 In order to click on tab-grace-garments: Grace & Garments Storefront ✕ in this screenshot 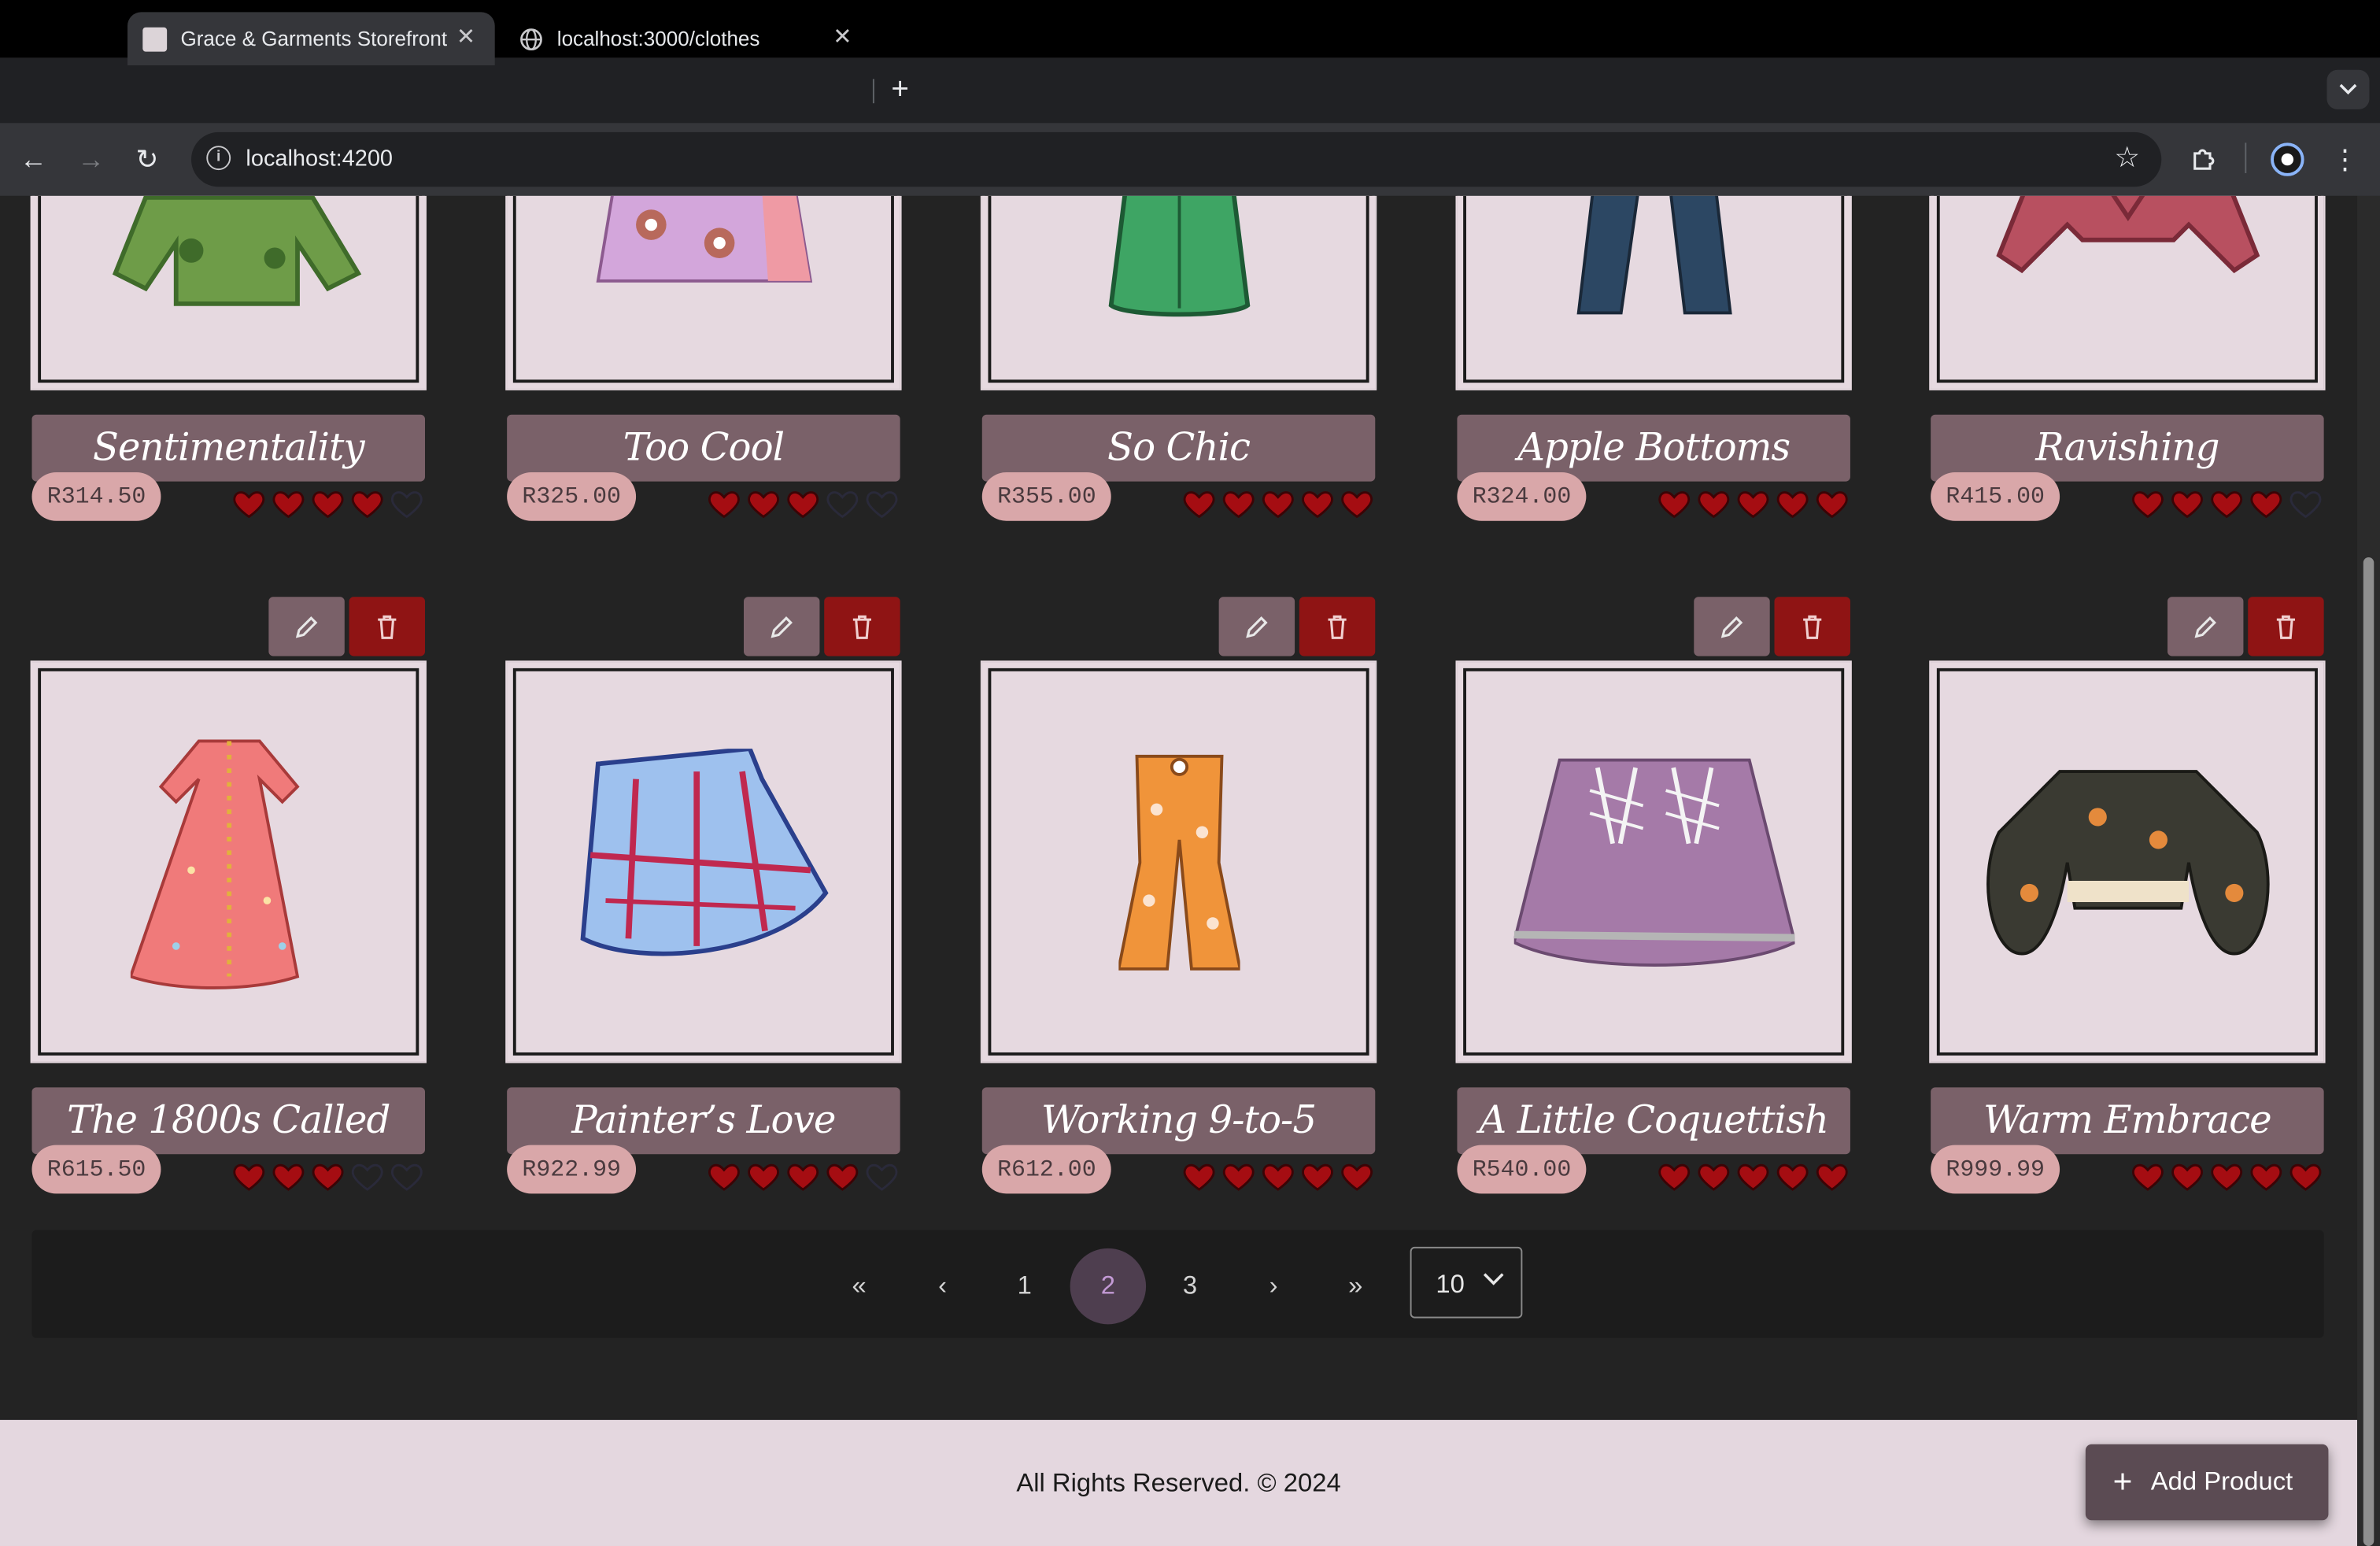, I will do `click(311, 38)`.